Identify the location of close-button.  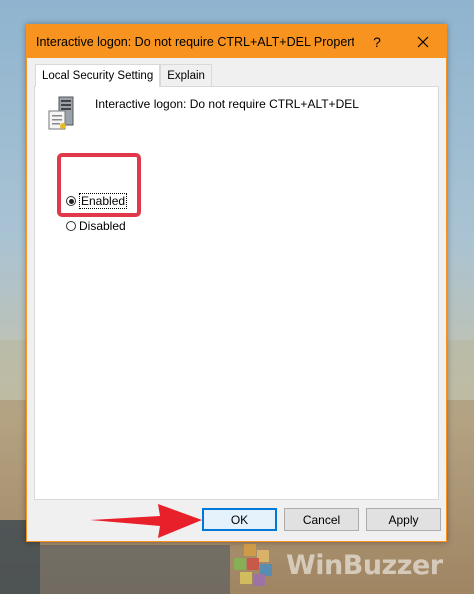
(423, 41).